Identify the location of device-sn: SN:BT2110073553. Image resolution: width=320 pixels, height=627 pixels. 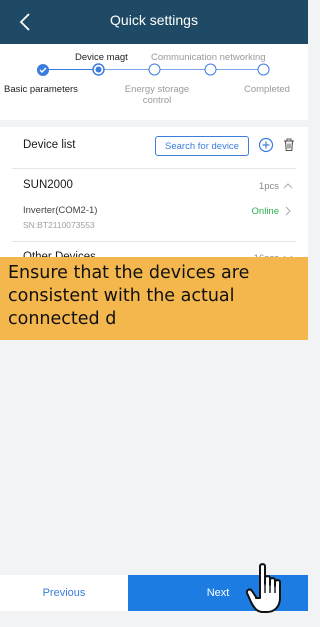
(59, 225).